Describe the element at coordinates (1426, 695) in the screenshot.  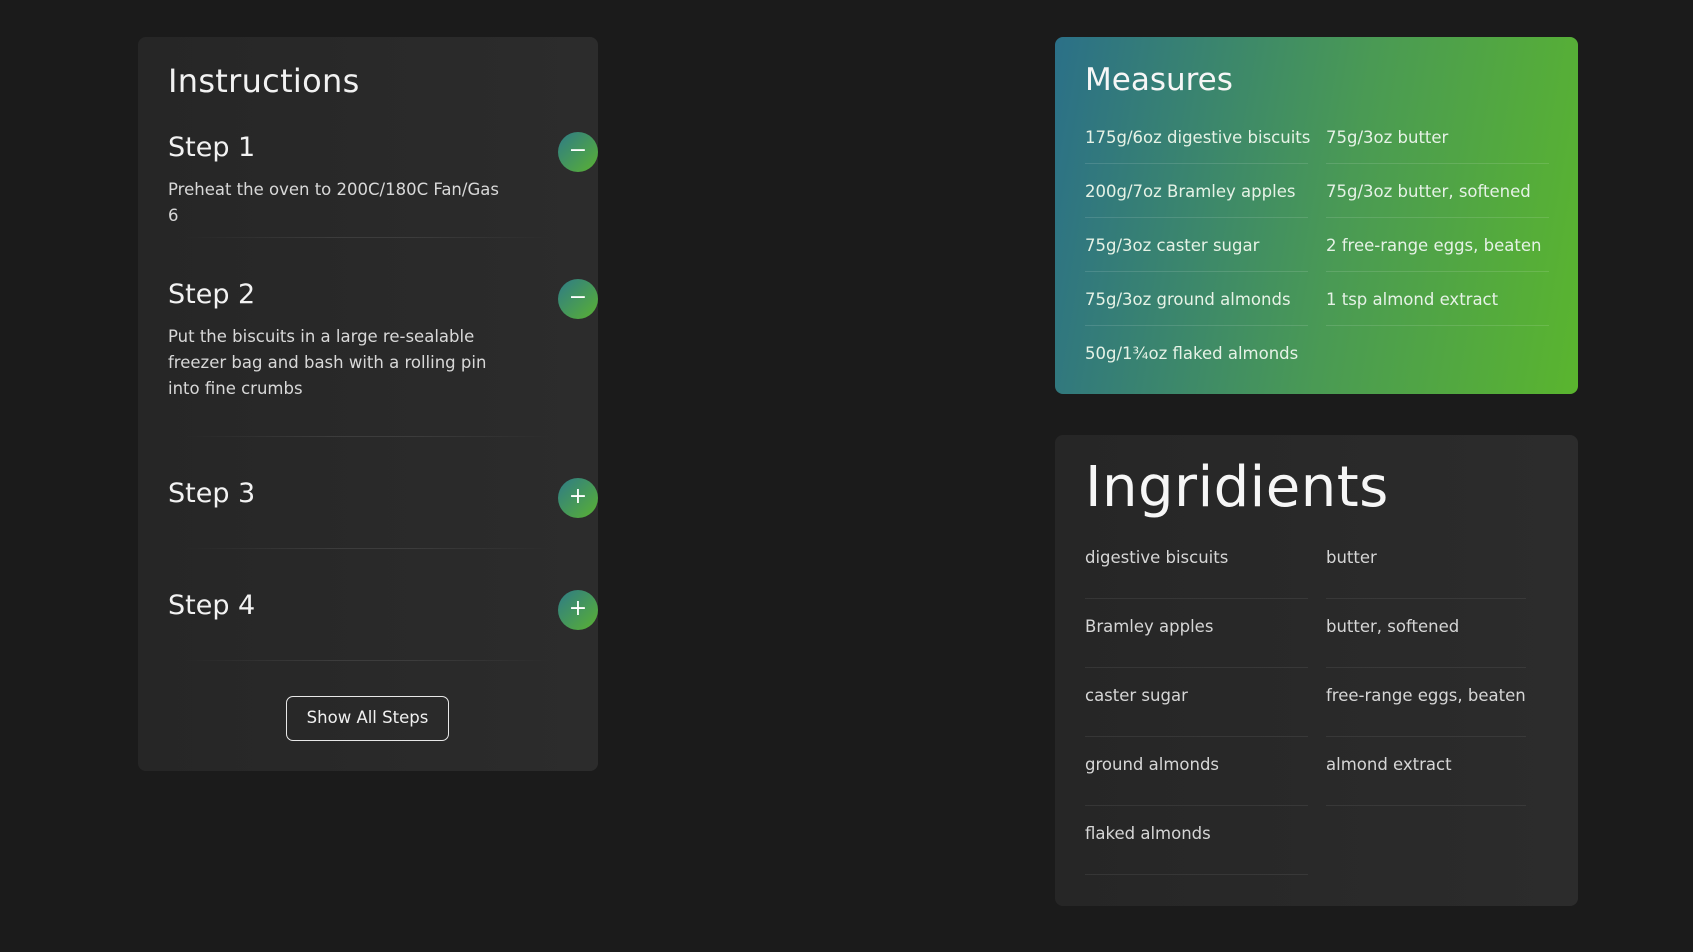
I see `ingredient-item: free-range eggs, beaten` at that location.